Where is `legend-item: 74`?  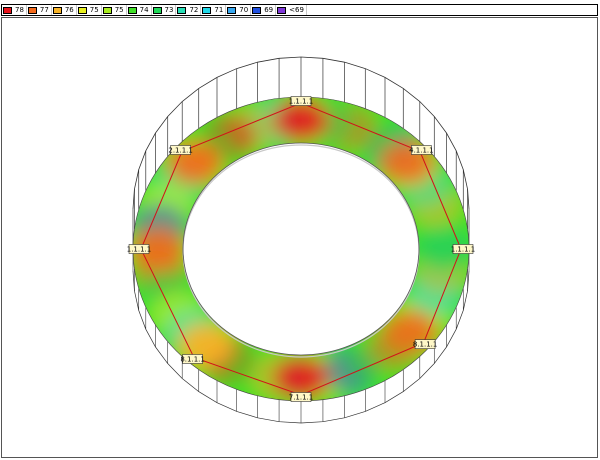 legend-item: 74 is located at coordinates (139, 10).